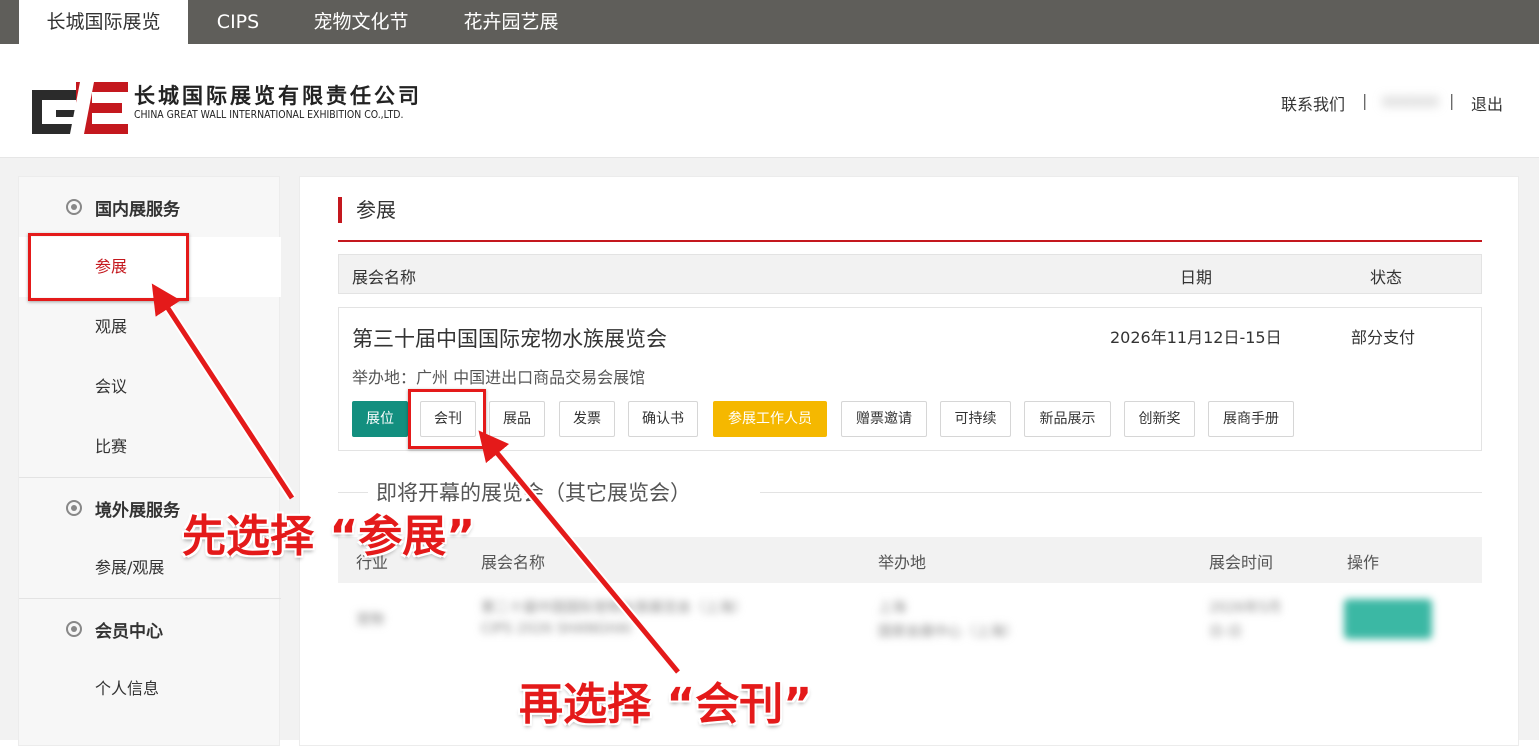 Image resolution: width=1539 pixels, height=746 pixels. What do you see at coordinates (380, 419) in the screenshot?
I see `booth-button: 展位` at bounding box center [380, 419].